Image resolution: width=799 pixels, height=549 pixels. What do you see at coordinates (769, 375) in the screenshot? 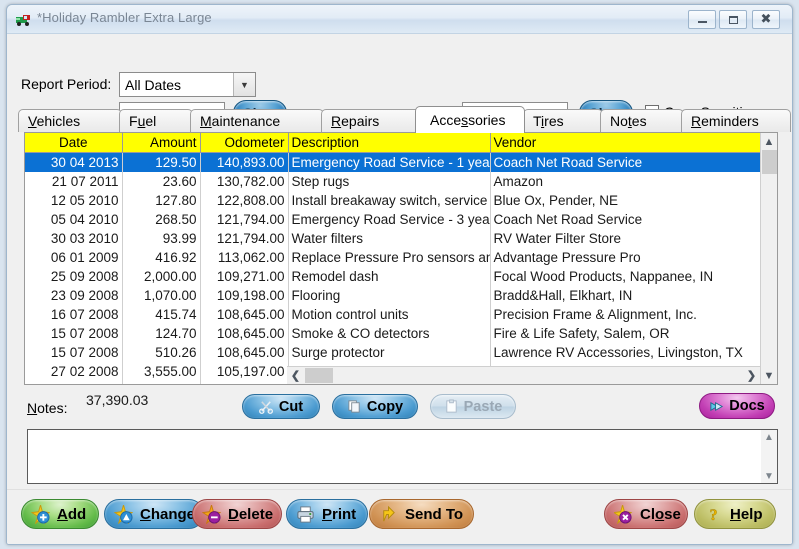
I see `scroll-down-icon: ▼` at bounding box center [769, 375].